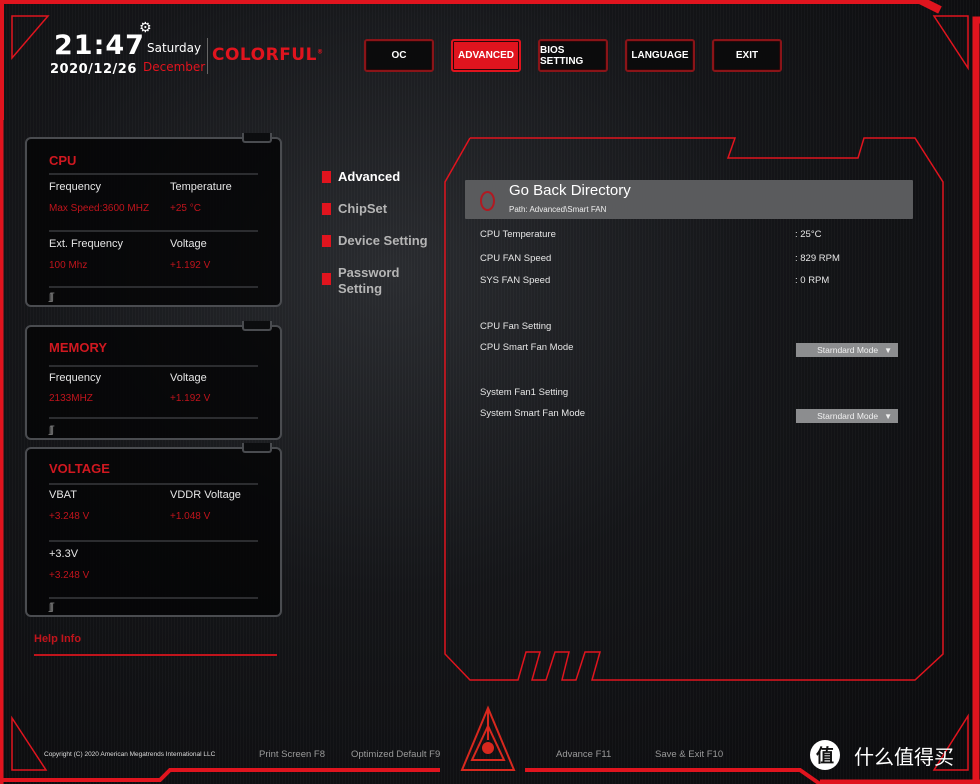 The height and width of the screenshot is (784, 980). What do you see at coordinates (583, 754) in the screenshot?
I see `advance-f11: Advance F11` at bounding box center [583, 754].